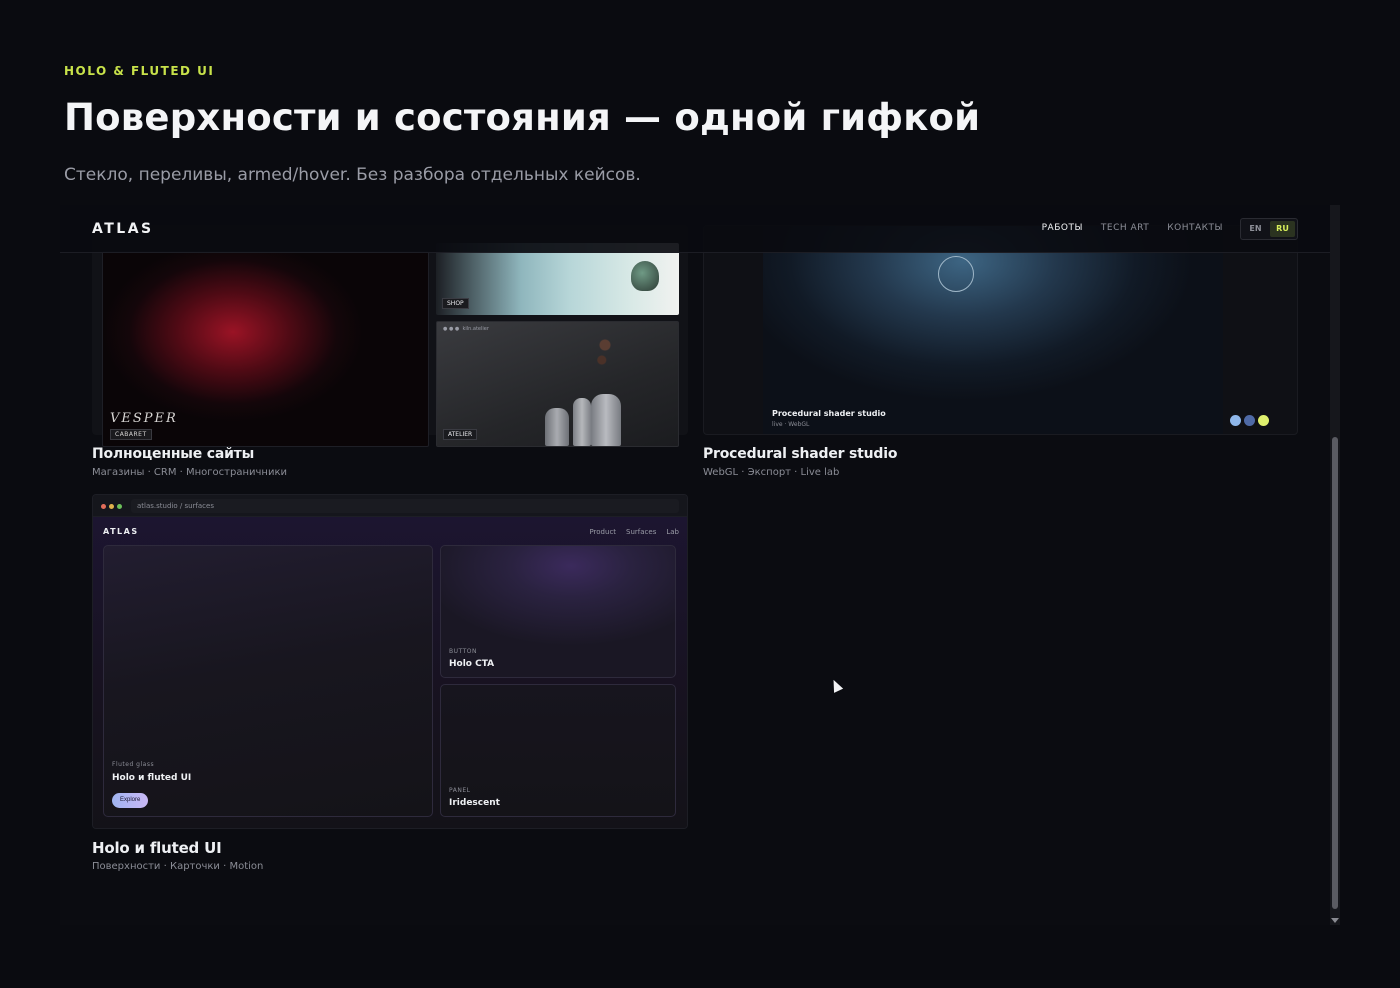 The height and width of the screenshot is (988, 1400). I want to click on vesper-tag: CABARET, so click(131, 434).